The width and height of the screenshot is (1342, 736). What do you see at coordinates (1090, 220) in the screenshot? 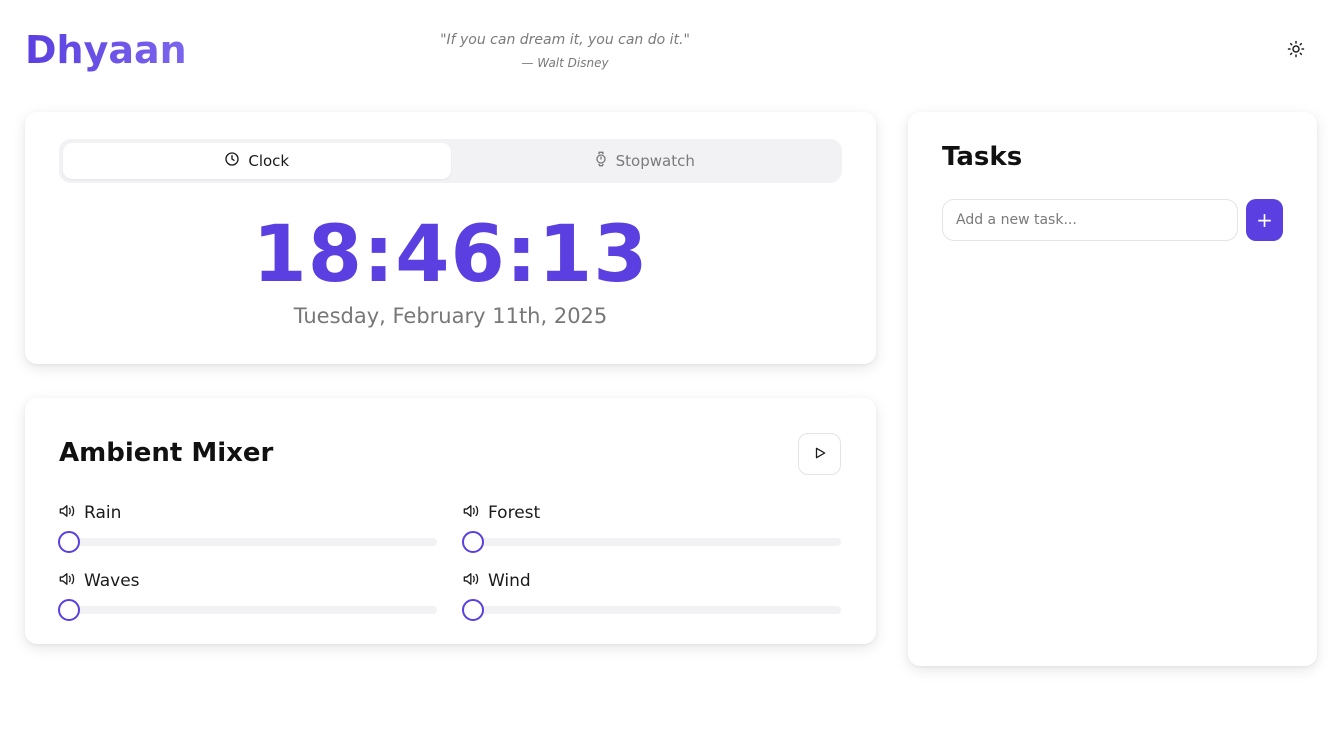
I see `new-task-input` at bounding box center [1090, 220].